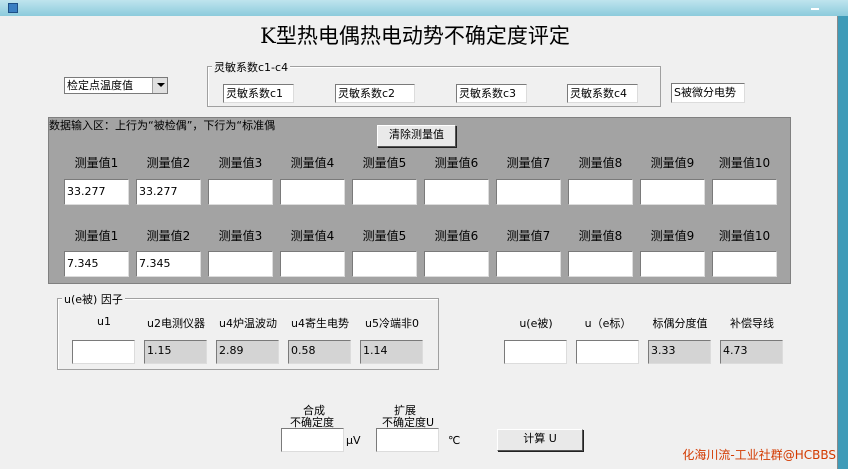 This screenshot has height=469, width=848. Describe the element at coordinates (13, 8) in the screenshot. I see `app-icon` at that location.